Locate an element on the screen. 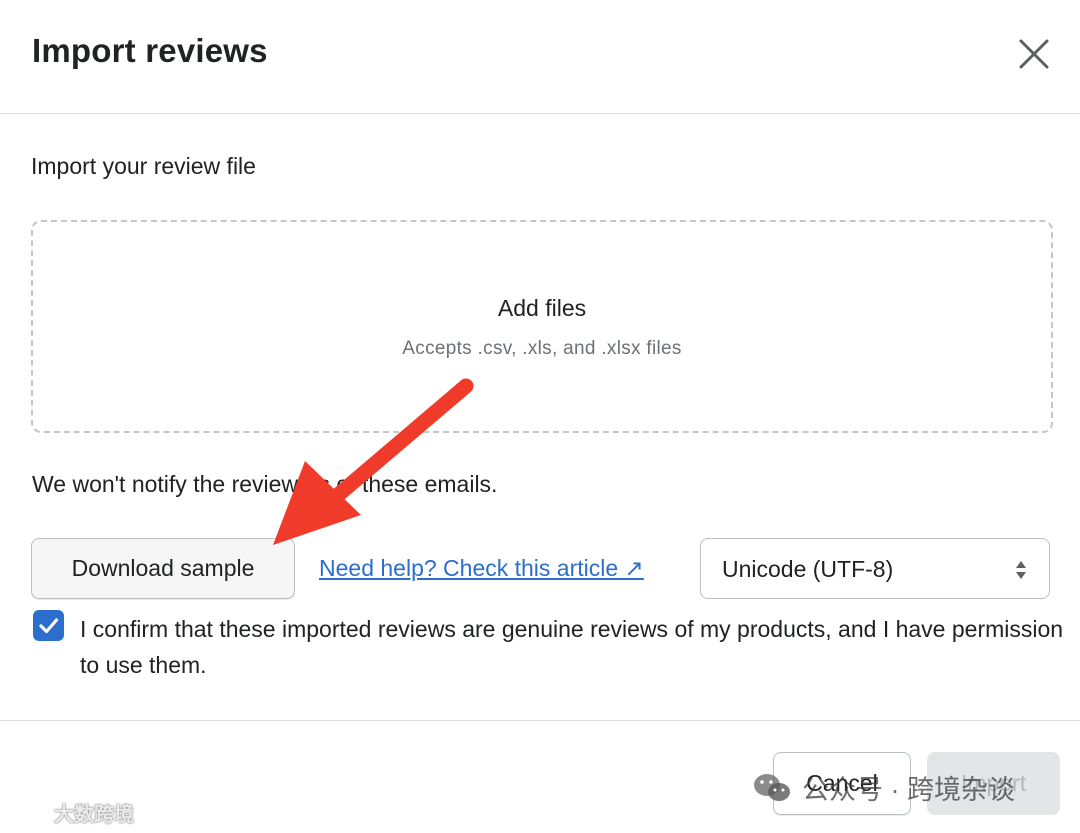 The height and width of the screenshot is (833, 1080). dialog-header: Import reviews is located at coordinates (540, 57).